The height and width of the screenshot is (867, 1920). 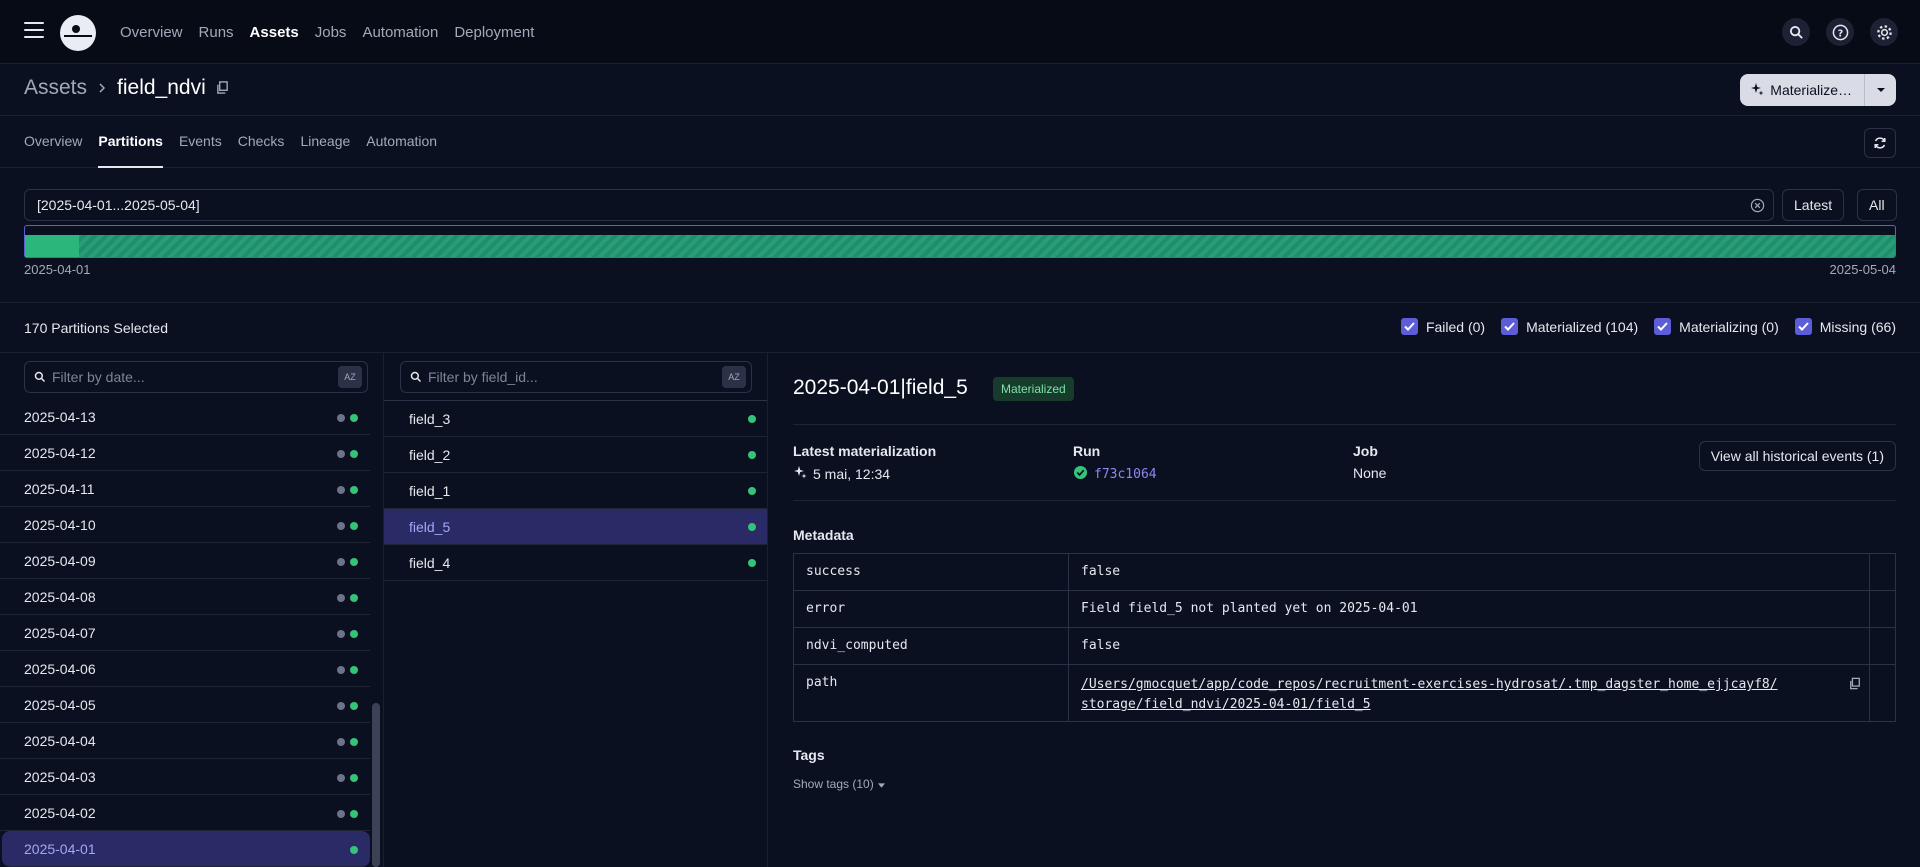 What do you see at coordinates (430, 454) in the screenshot?
I see `field-partition-label: field_2` at bounding box center [430, 454].